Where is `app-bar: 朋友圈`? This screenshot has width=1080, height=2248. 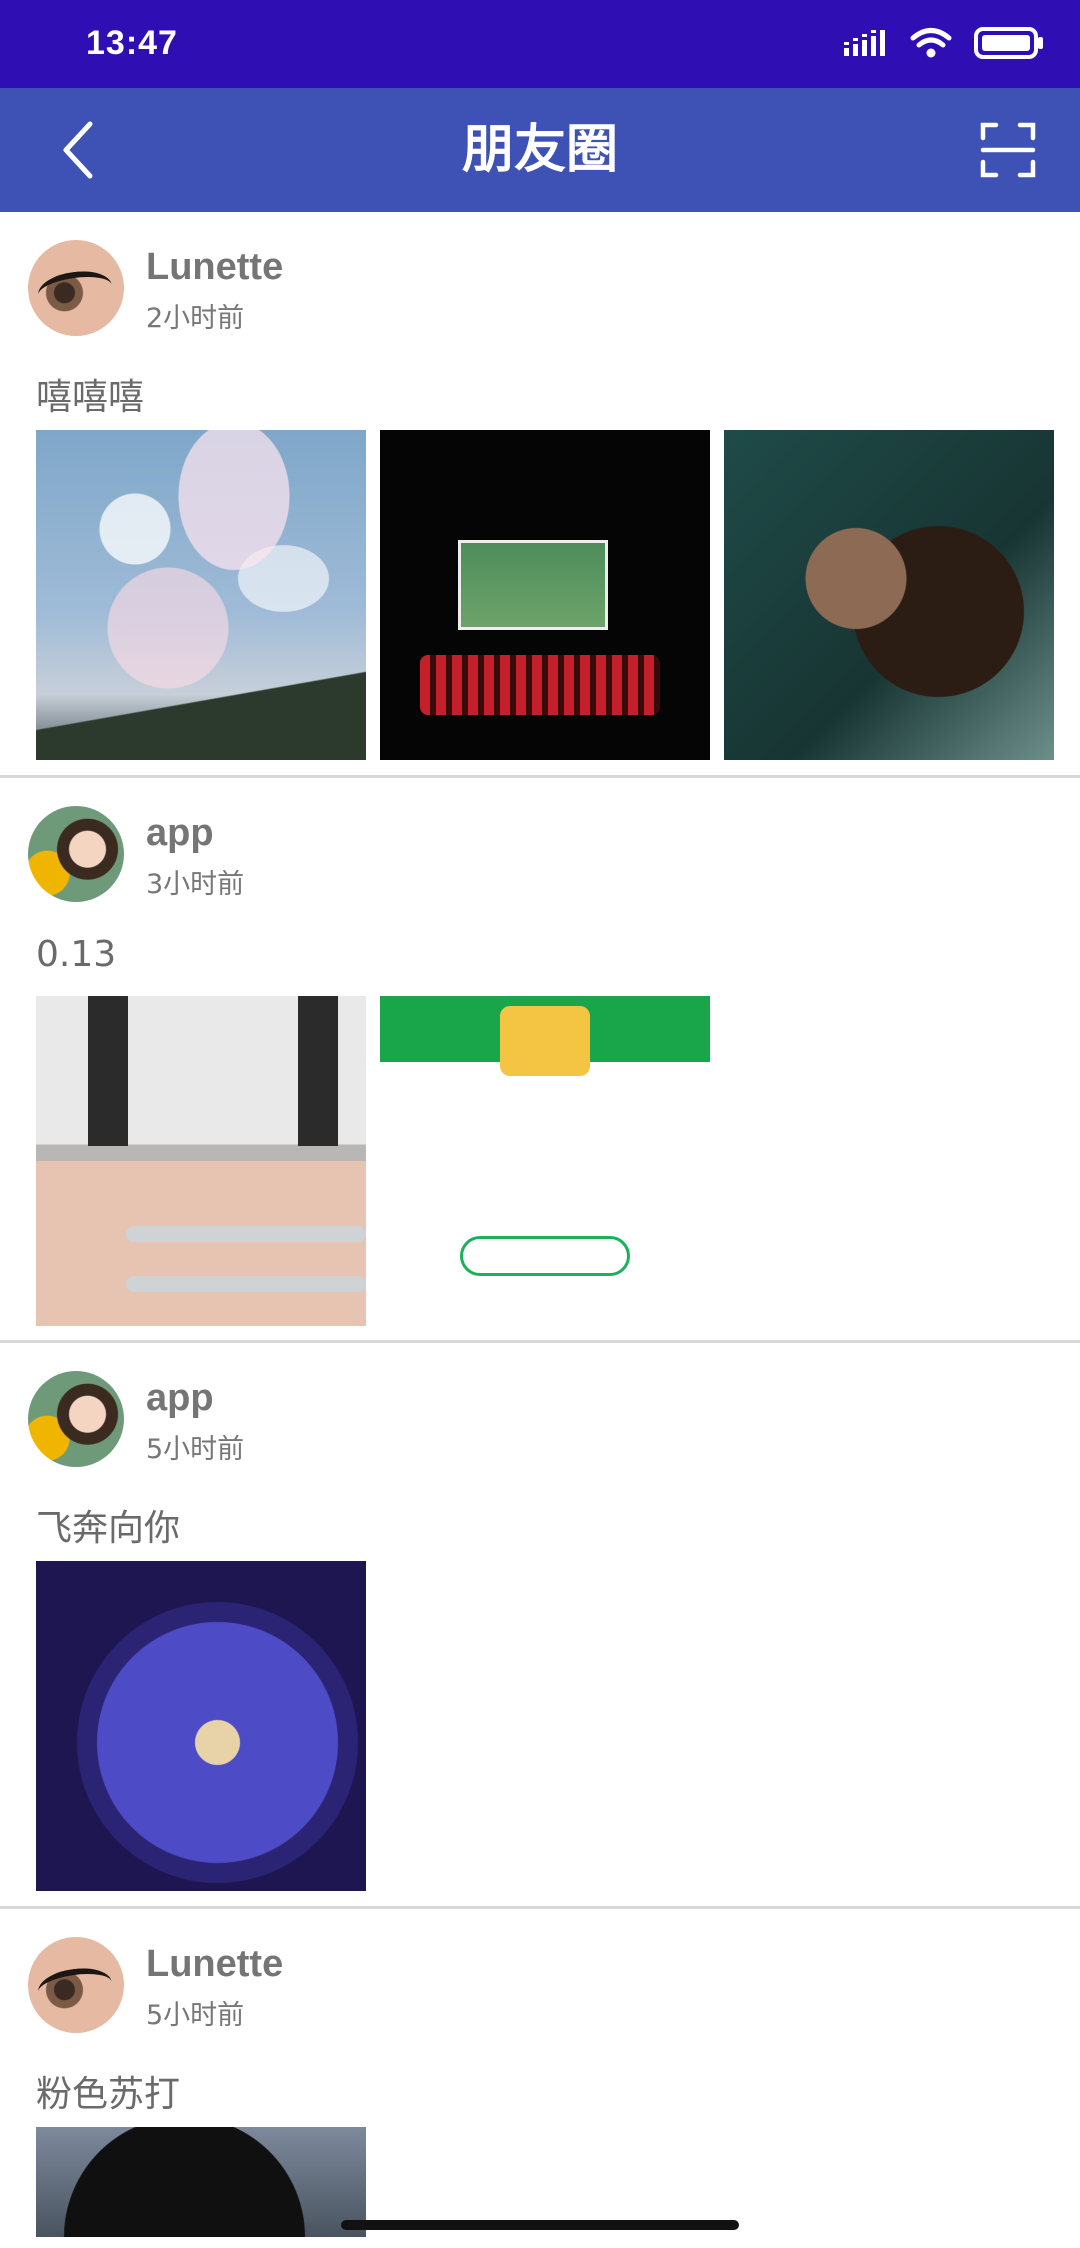 app-bar: 朋友圈 is located at coordinates (540, 150).